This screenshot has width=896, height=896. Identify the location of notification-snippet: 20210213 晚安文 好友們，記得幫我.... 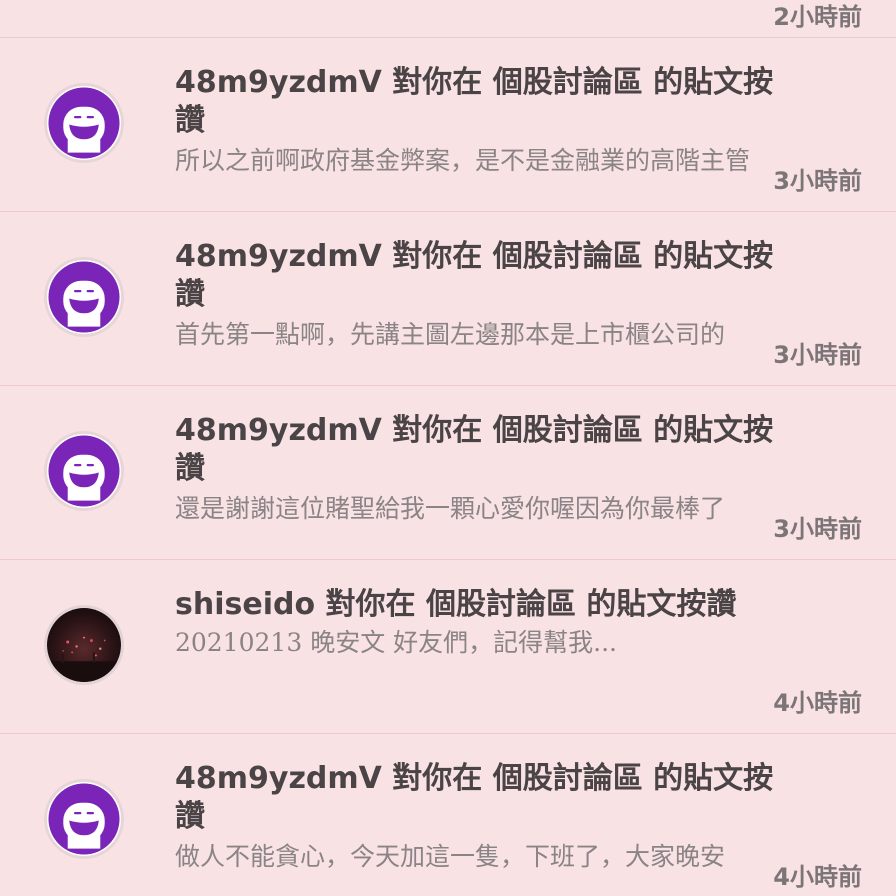
(396, 642).